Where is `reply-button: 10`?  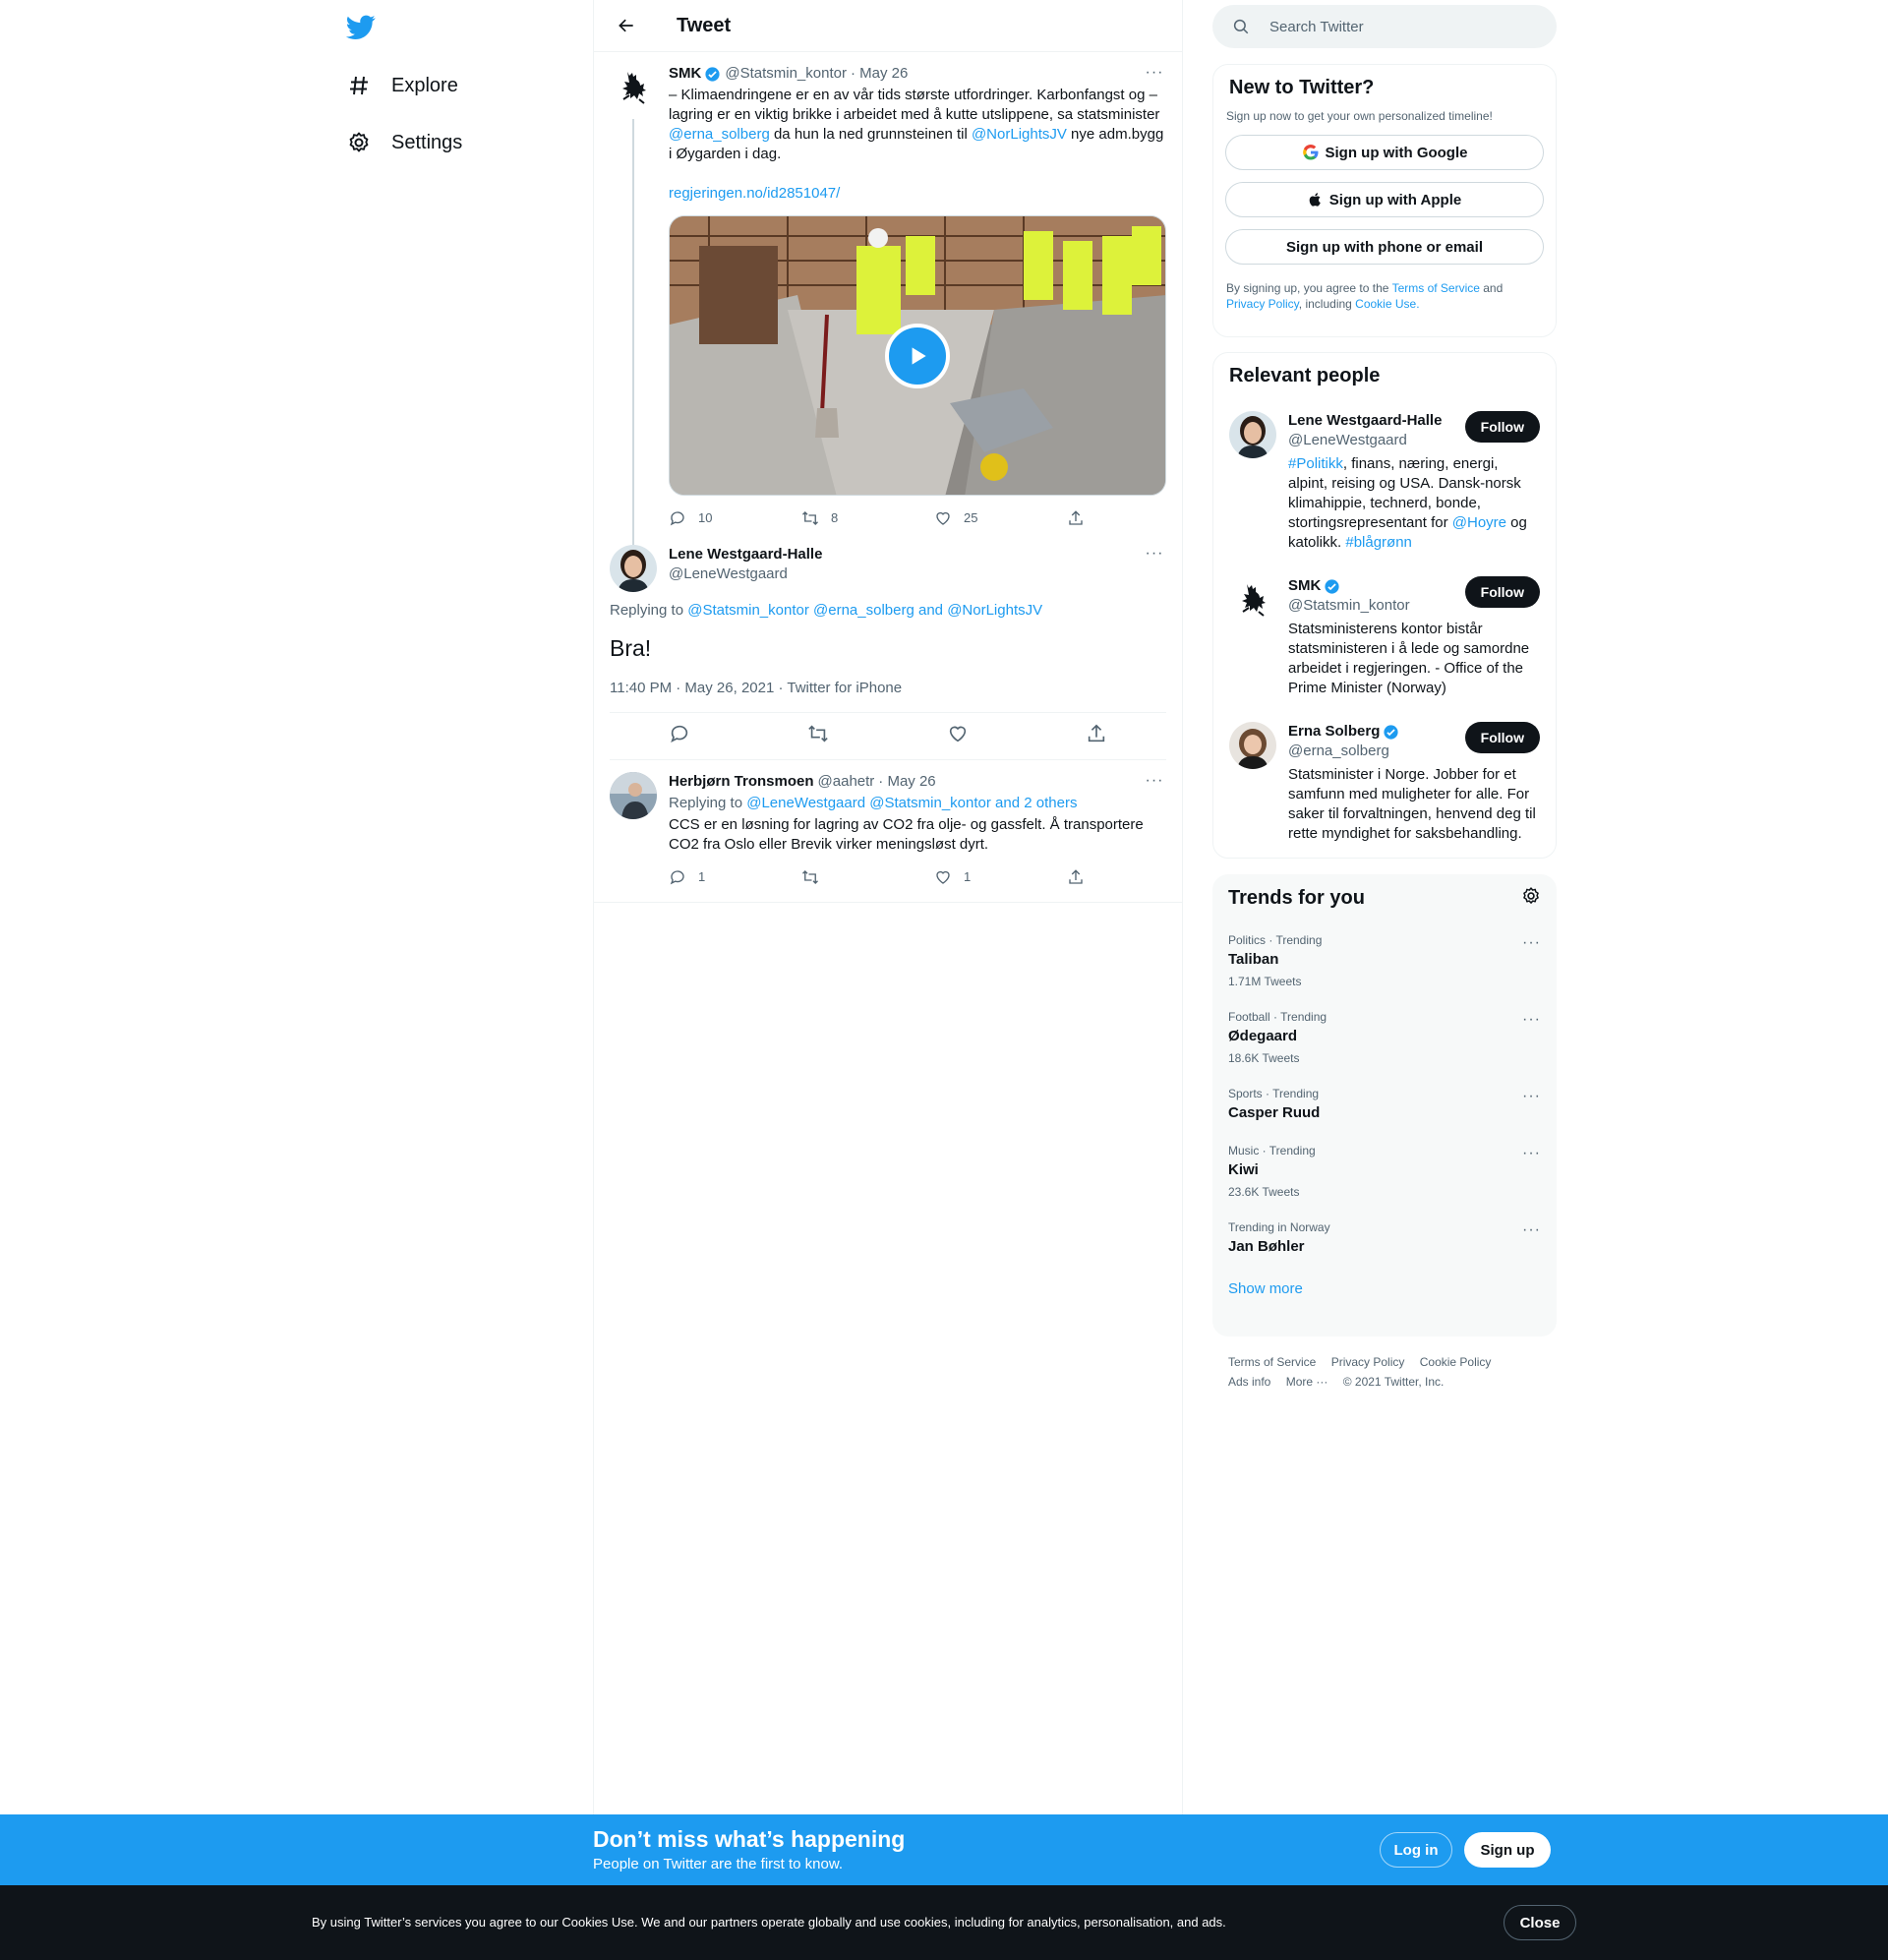
reply-button: 10 is located at coordinates (698, 518).